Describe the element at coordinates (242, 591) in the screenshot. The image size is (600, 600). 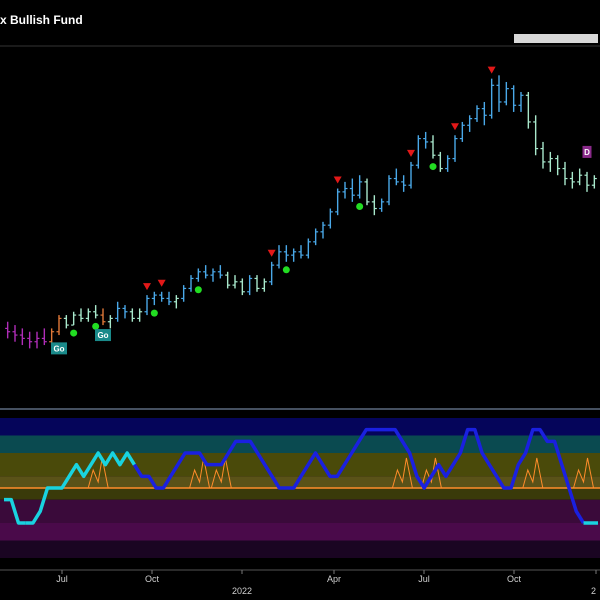
I see `x-tick-label: 2022` at that location.